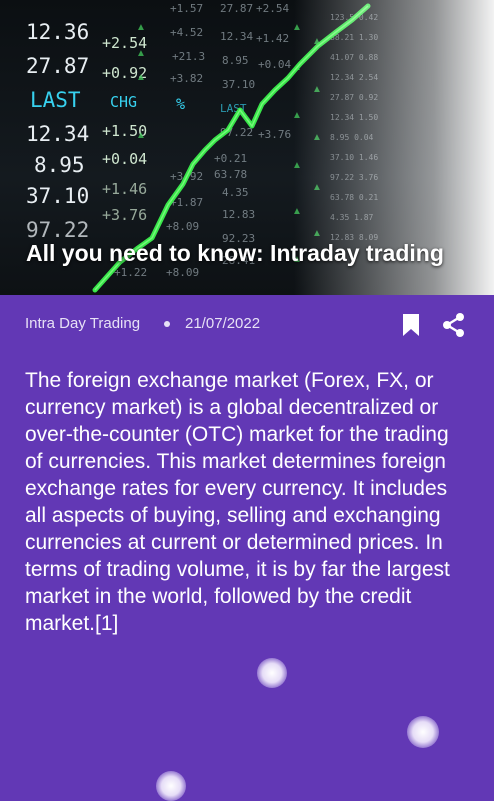 The width and height of the screenshot is (494, 801). What do you see at coordinates (188, 56) in the screenshot?
I see `svg-text: +21.3` at bounding box center [188, 56].